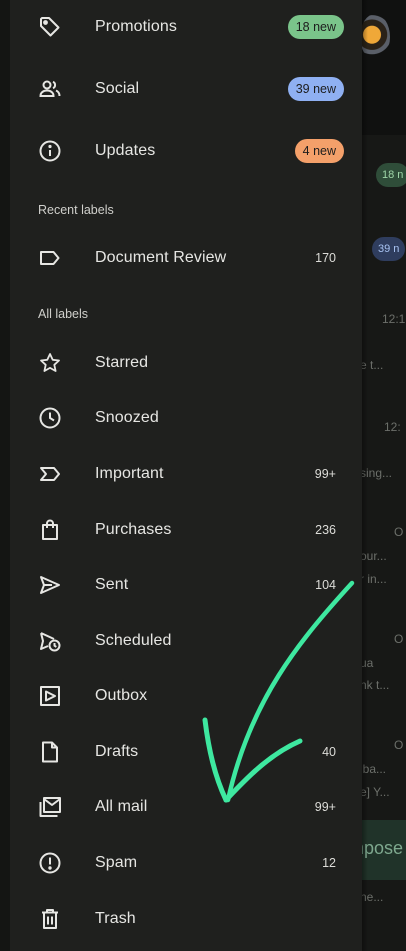 The height and width of the screenshot is (951, 406). What do you see at coordinates (133, 640) in the screenshot?
I see `drawer-item-label: Scheduled` at bounding box center [133, 640].